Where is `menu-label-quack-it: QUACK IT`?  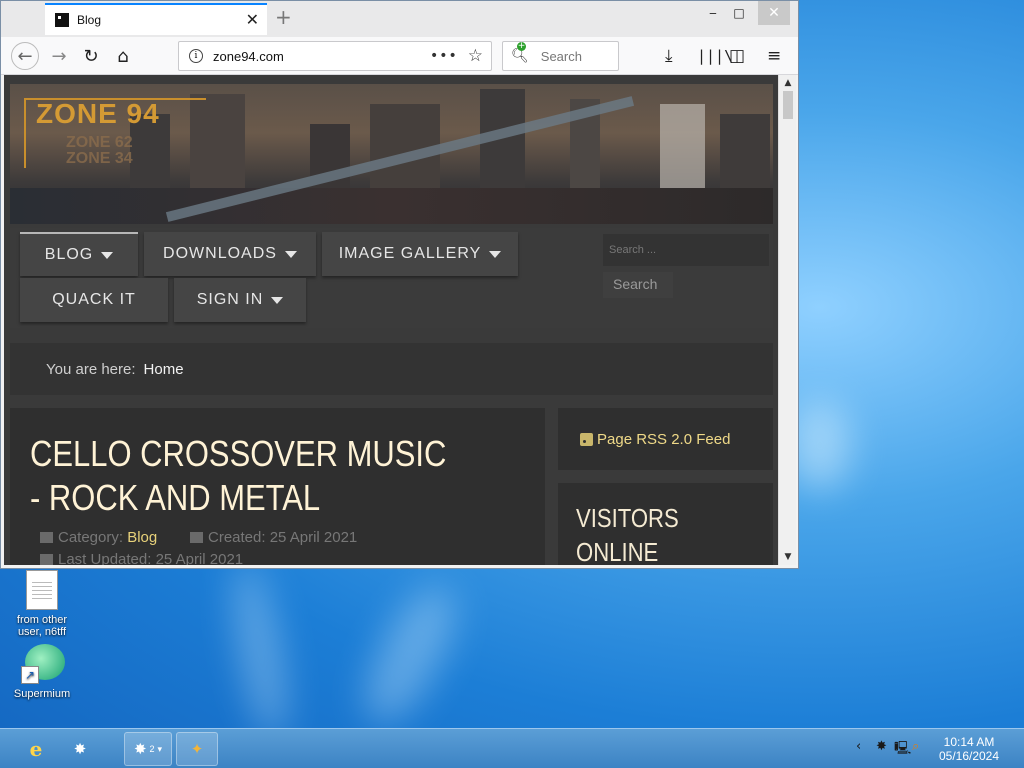 menu-label-quack-it: QUACK IT is located at coordinates (94, 299).